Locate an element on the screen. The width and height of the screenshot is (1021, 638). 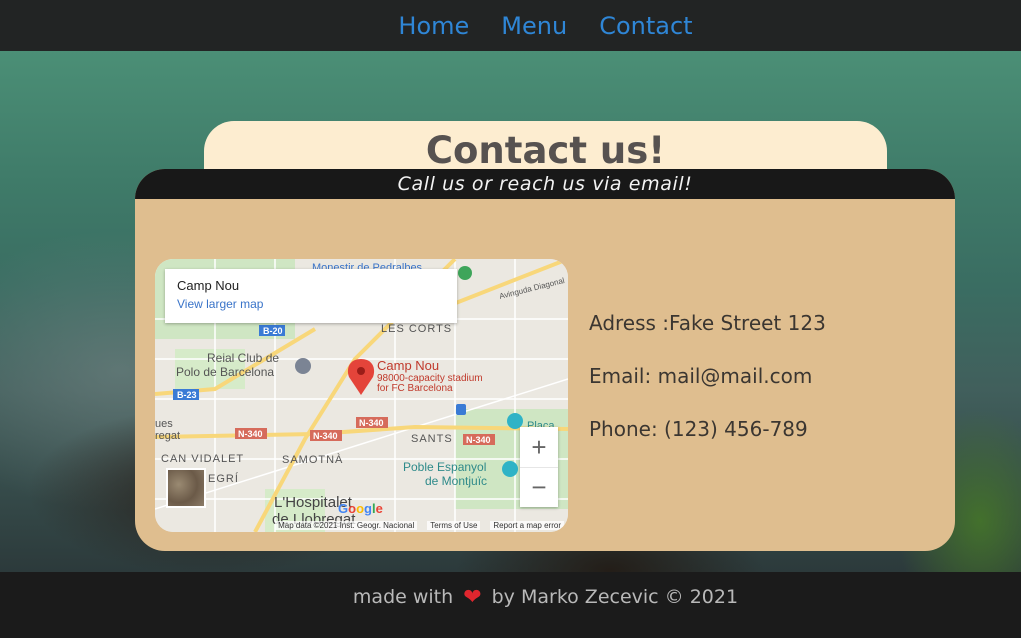
nav-home-link: Home is located at coordinates (433, 26).